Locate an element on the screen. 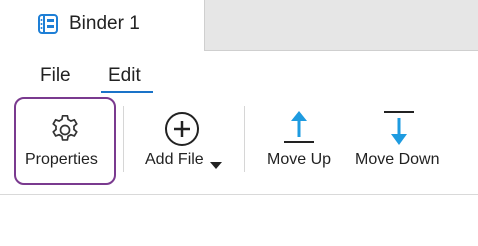  arrow-up-icon is located at coordinates (299, 128).